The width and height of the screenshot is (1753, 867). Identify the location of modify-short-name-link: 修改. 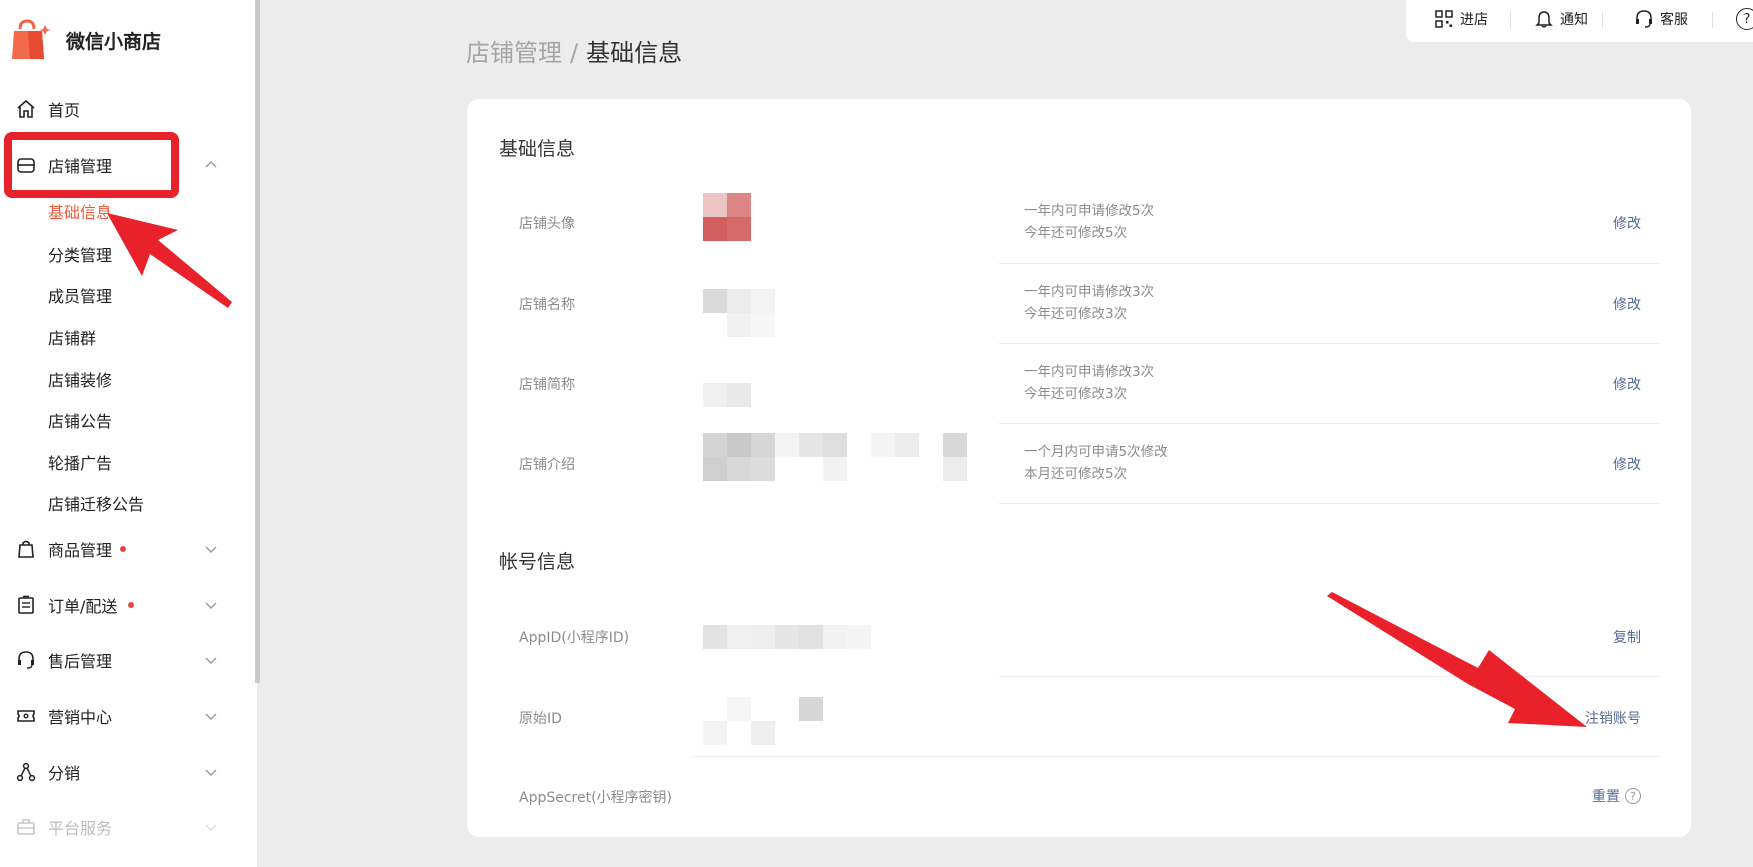
(1627, 384).